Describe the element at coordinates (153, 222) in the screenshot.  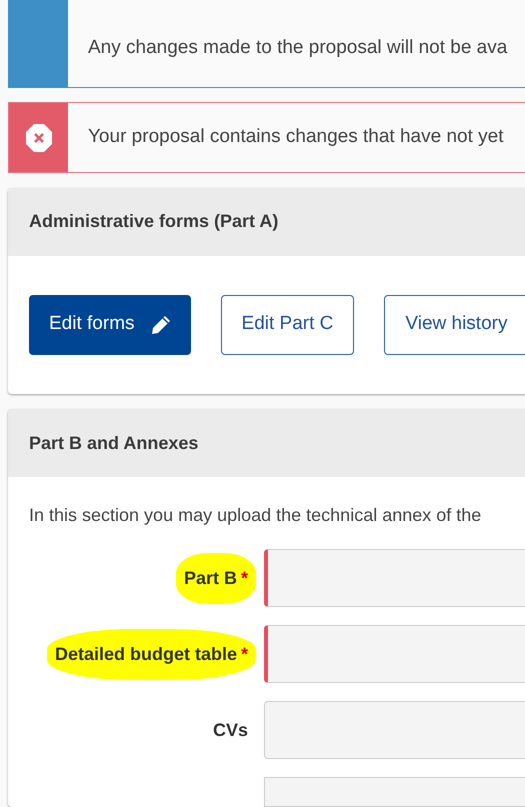
I see `card-title: Administrative forms (Part A)` at that location.